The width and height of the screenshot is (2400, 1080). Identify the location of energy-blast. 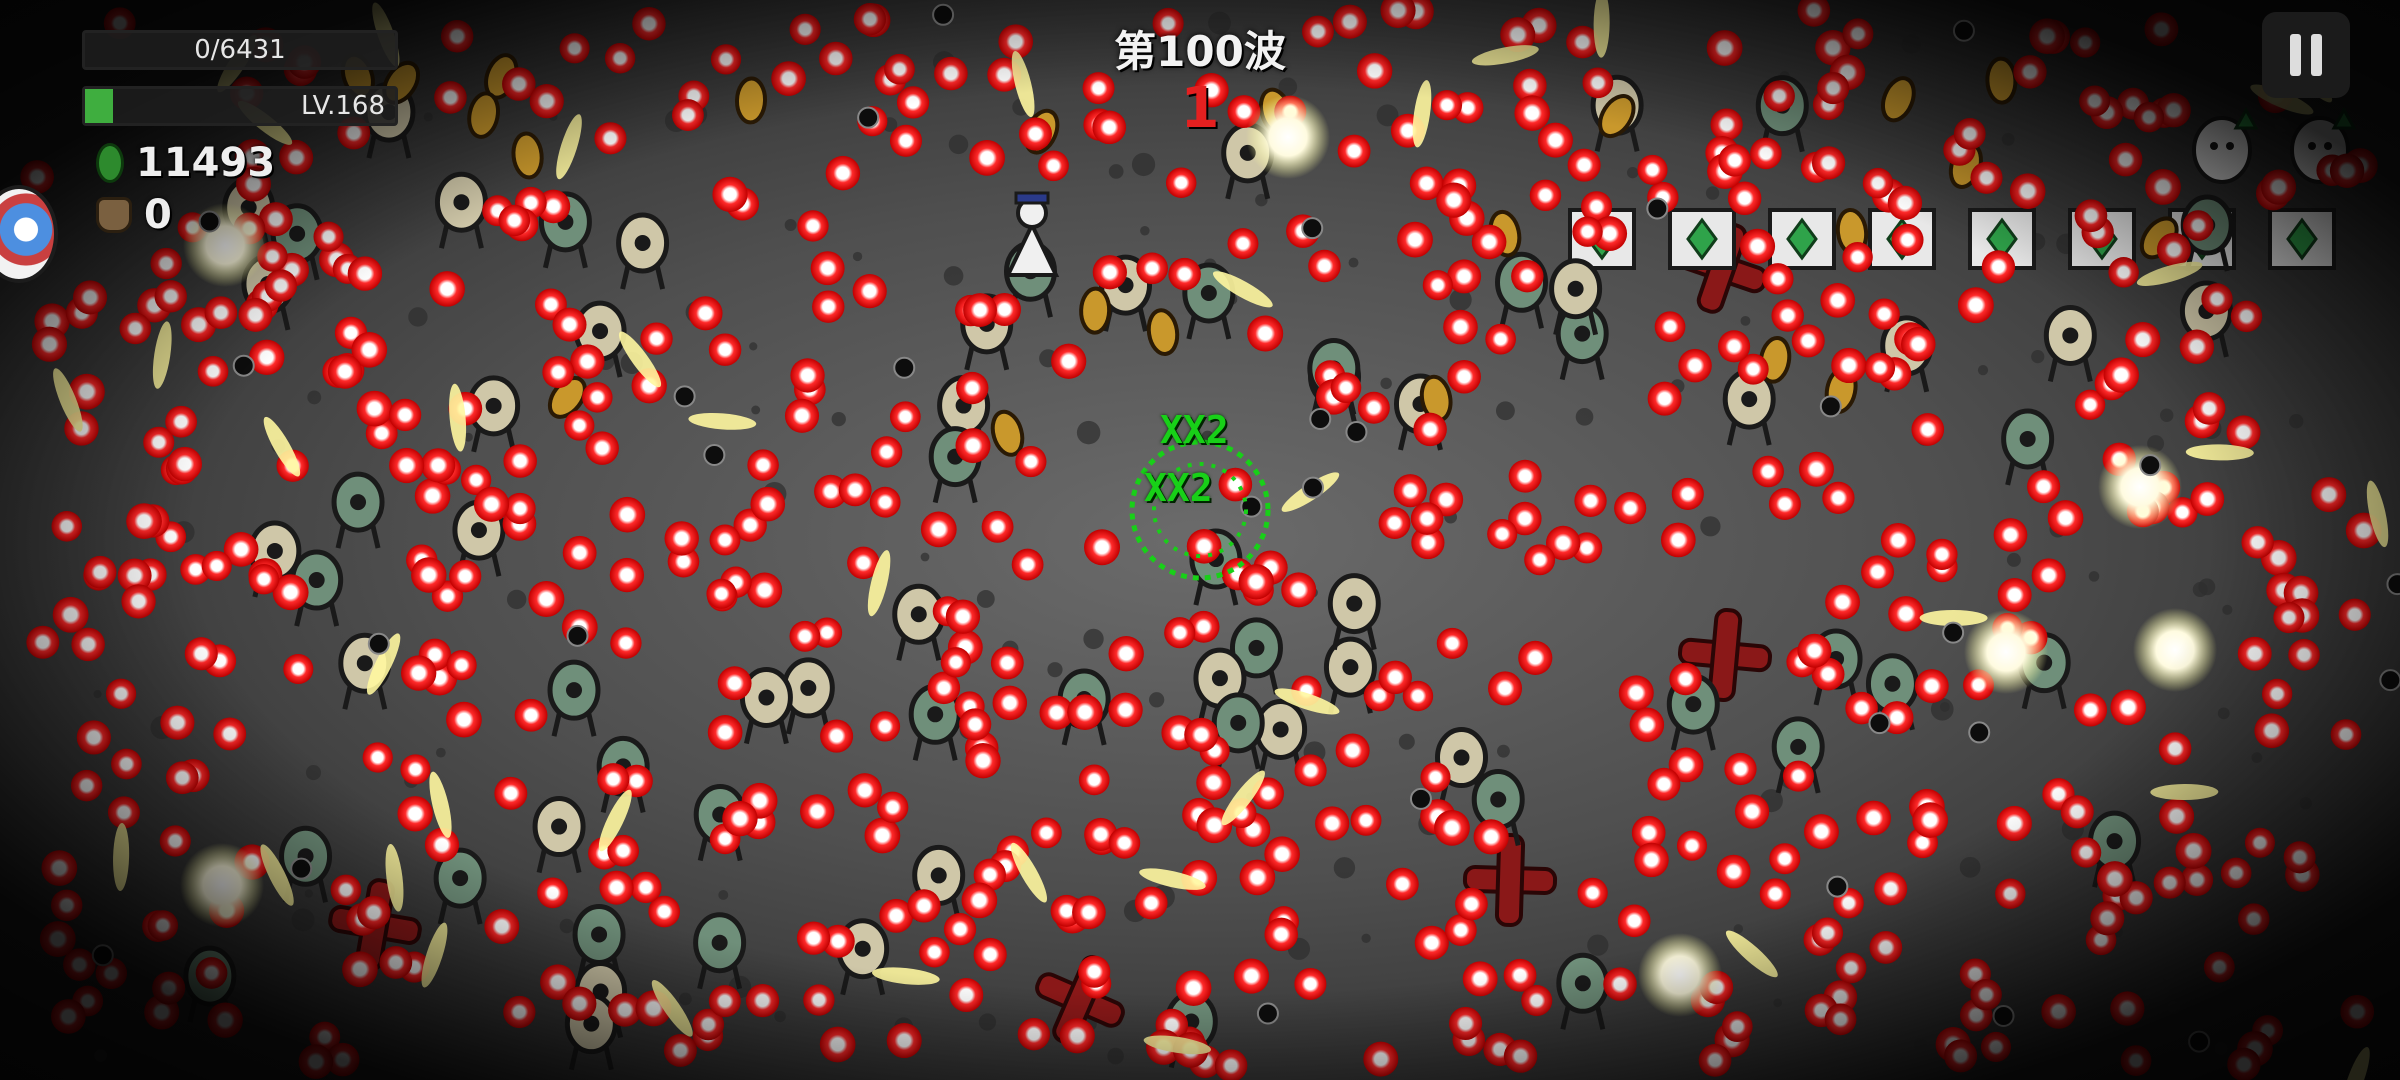
(222, 885).